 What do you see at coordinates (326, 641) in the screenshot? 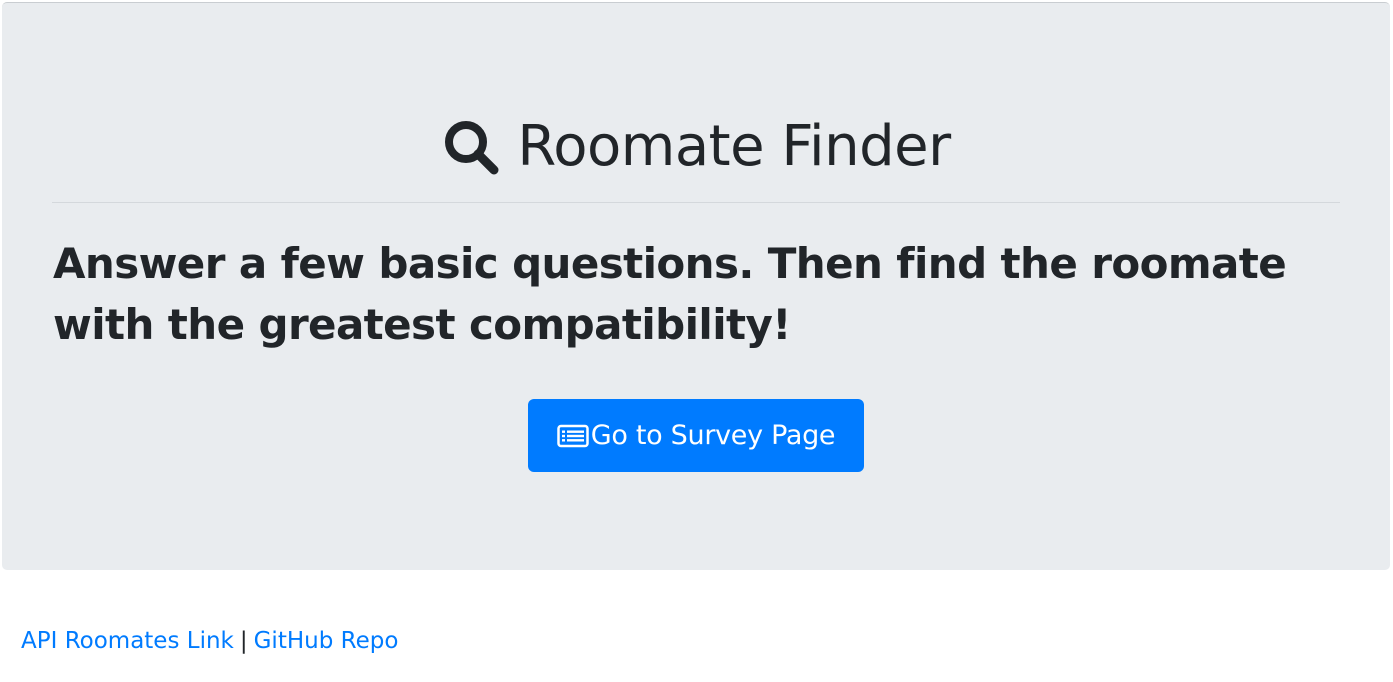
I see `github-repo-link: GitHub Repo` at bounding box center [326, 641].